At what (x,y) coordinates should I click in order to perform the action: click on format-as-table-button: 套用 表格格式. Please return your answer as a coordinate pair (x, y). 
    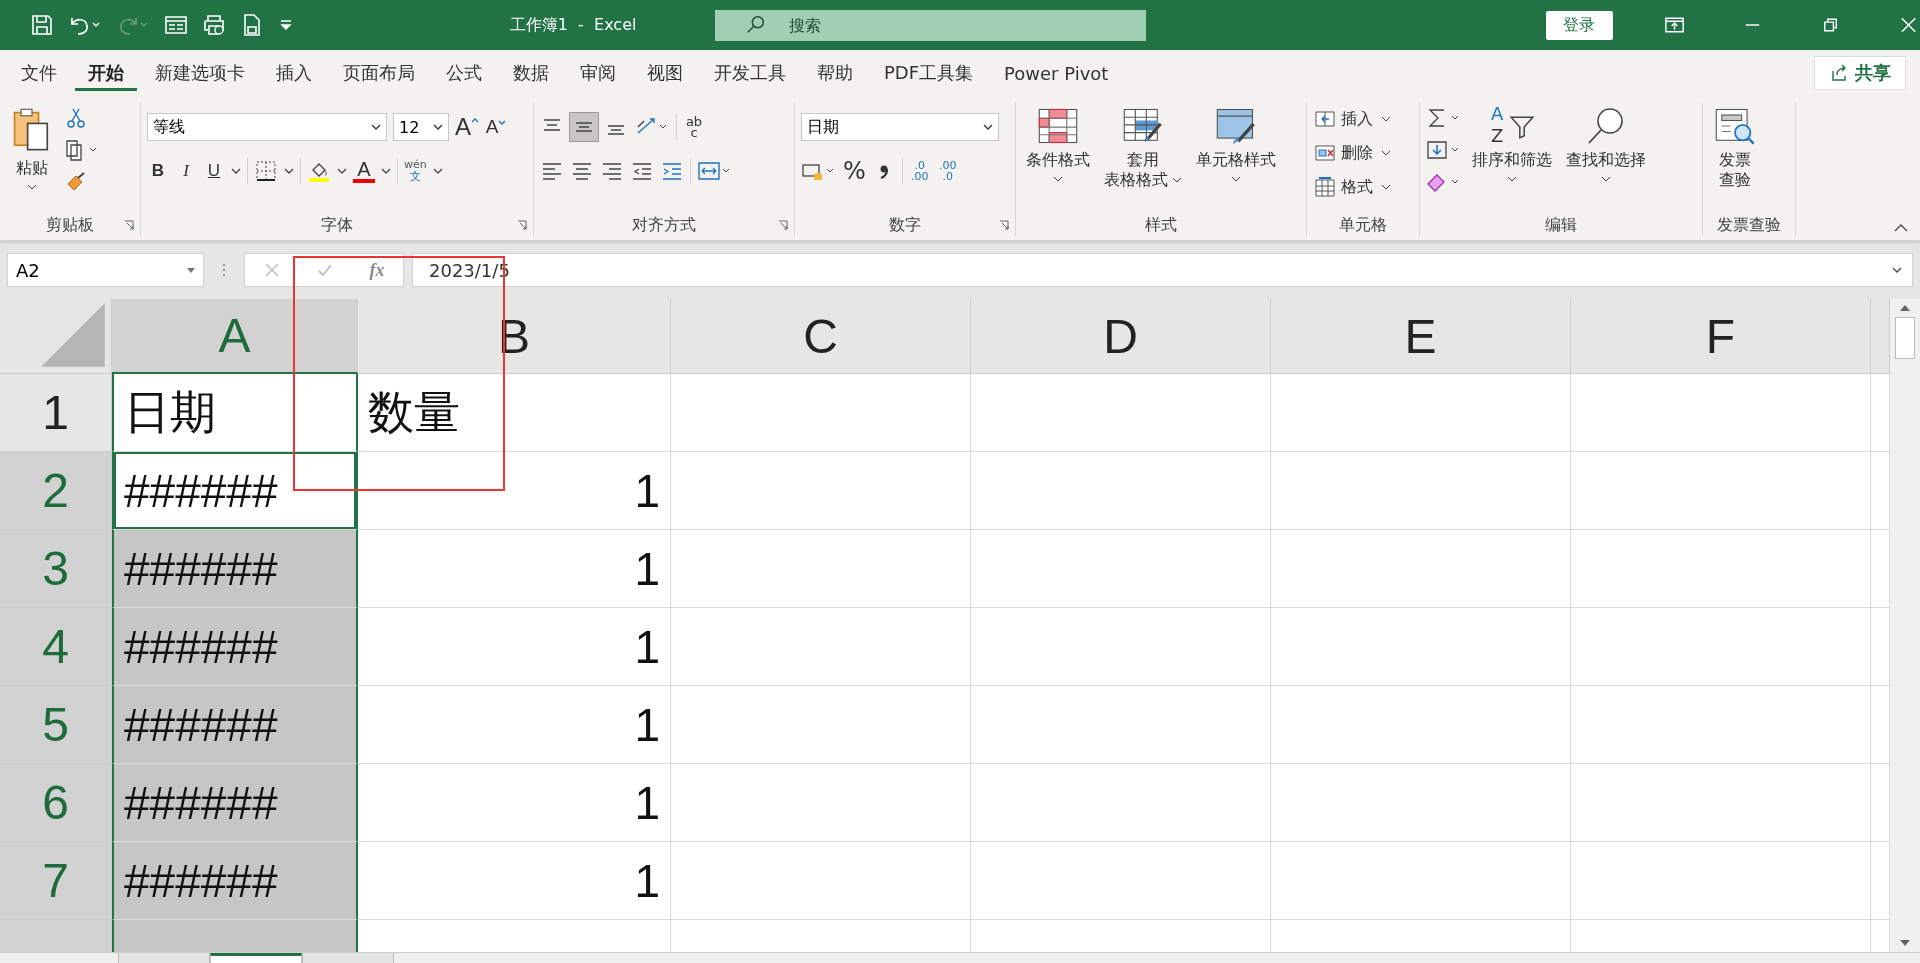
    Looking at the image, I should click on (1143, 146).